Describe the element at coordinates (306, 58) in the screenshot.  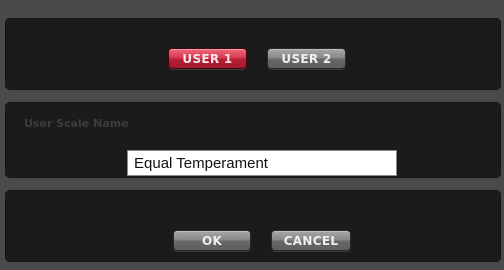
I see `user-2-button: USER 2` at that location.